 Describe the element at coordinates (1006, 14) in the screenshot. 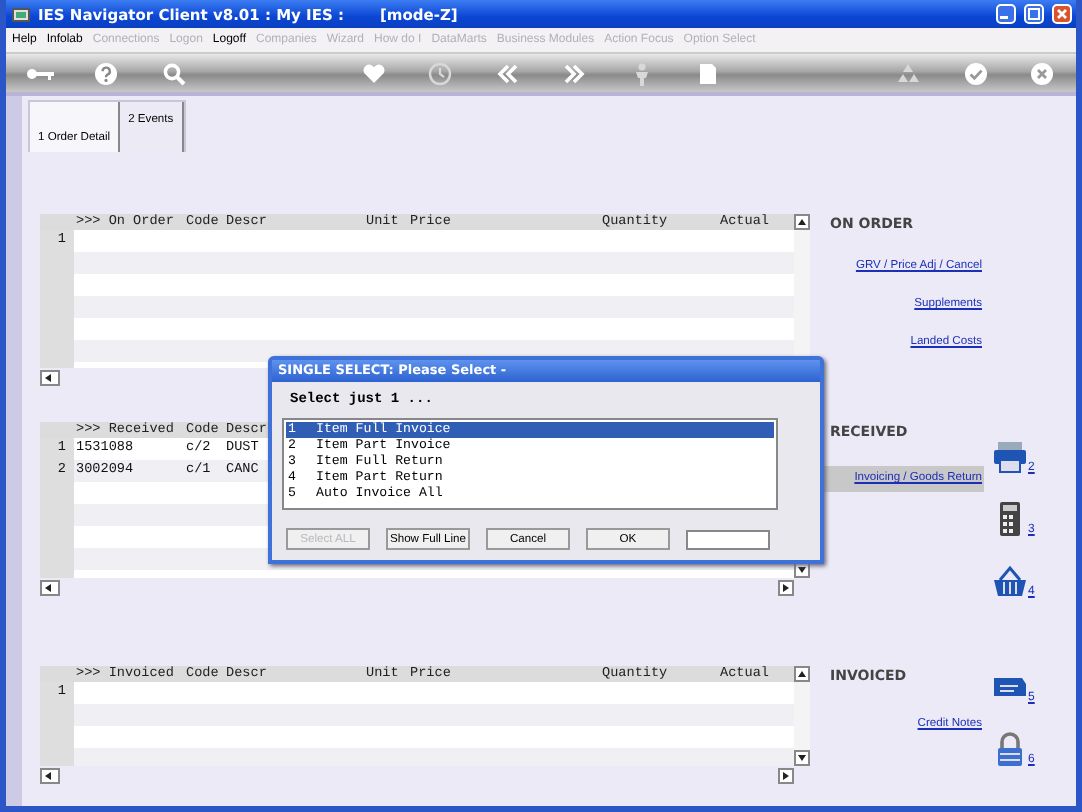

I see `minimize-button` at that location.